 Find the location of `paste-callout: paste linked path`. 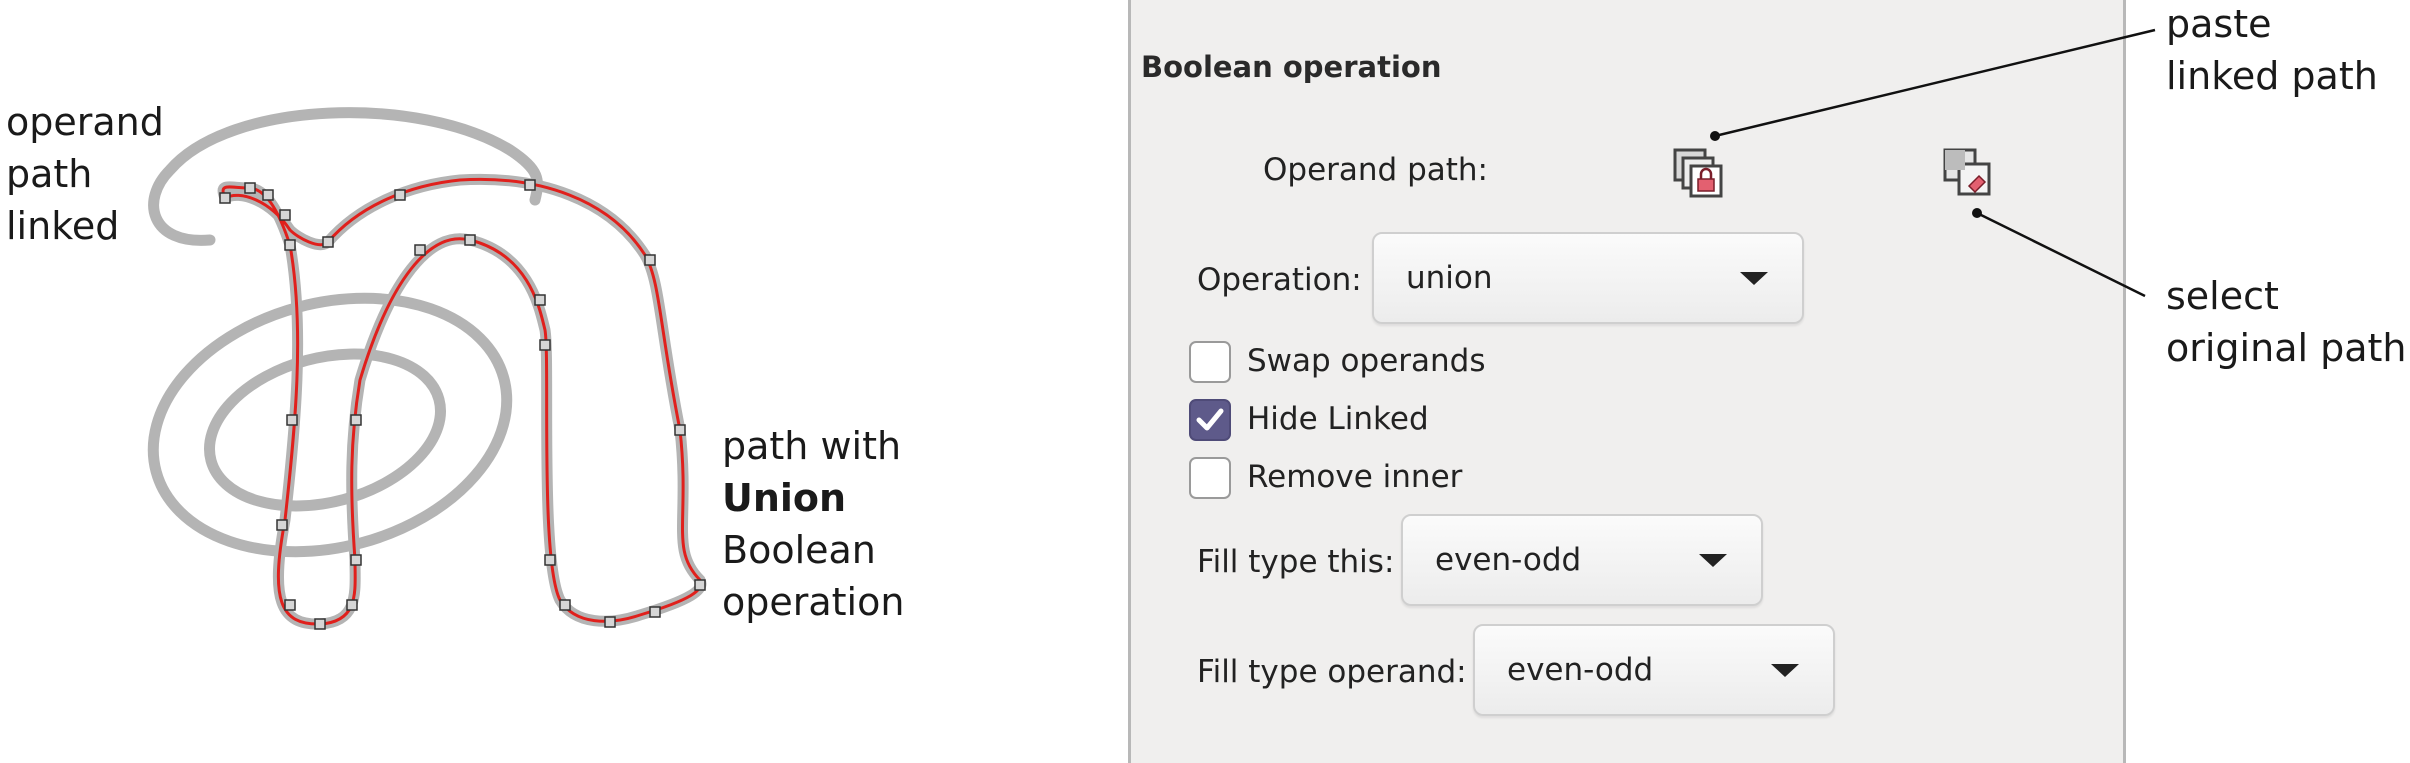

paste-callout: paste linked path is located at coordinates (2272, 50).